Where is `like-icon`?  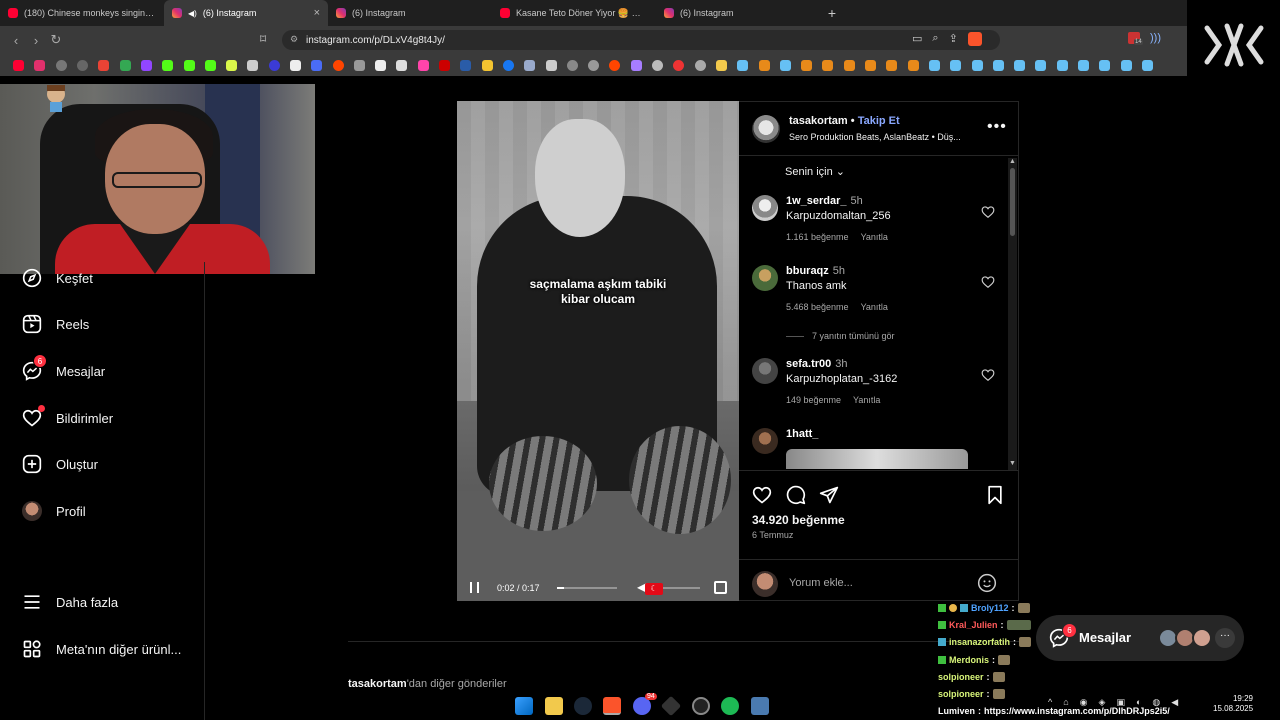
like-icon is located at coordinates (762, 495).